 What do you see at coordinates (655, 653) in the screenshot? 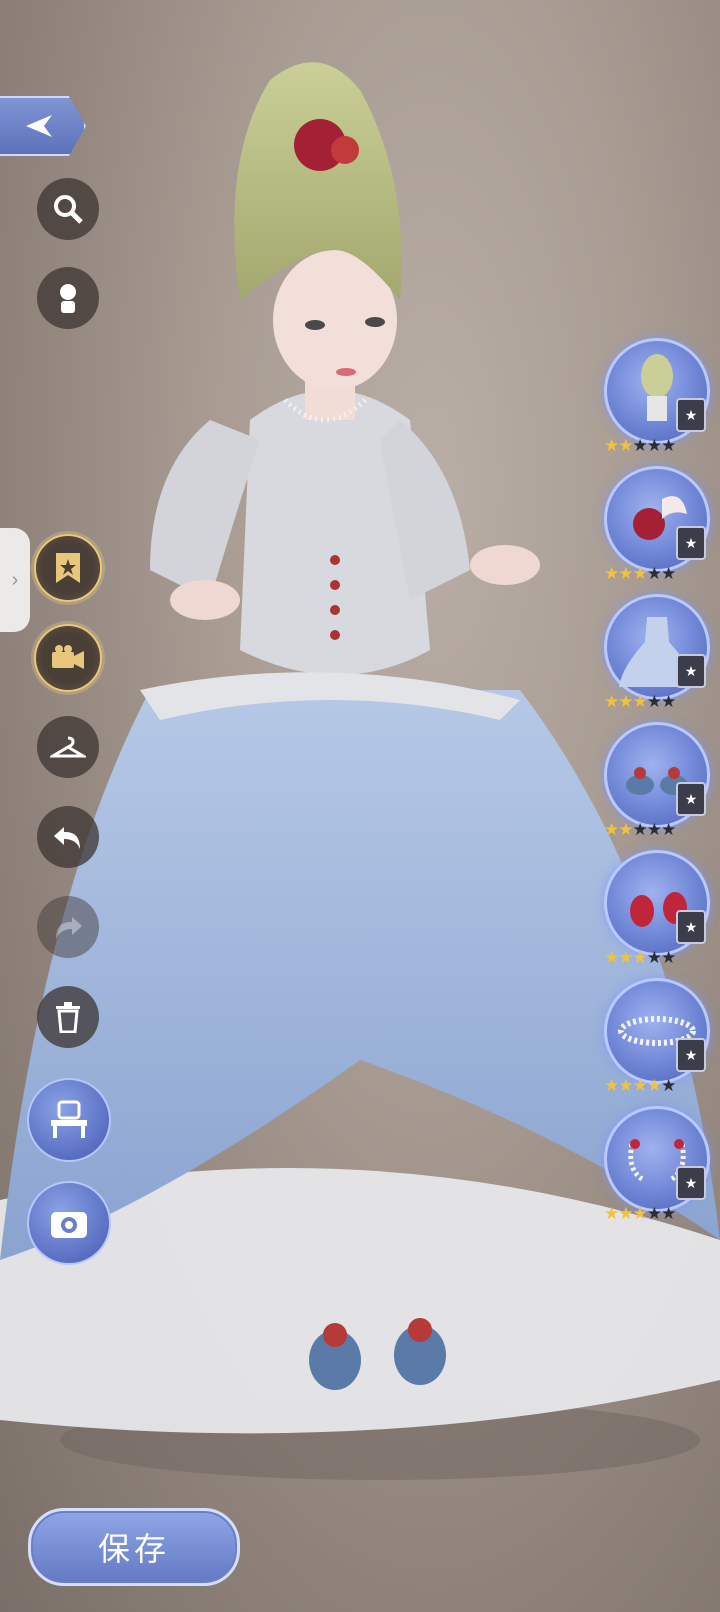
I see `slot-dress: ★ ★★★★★` at bounding box center [655, 653].